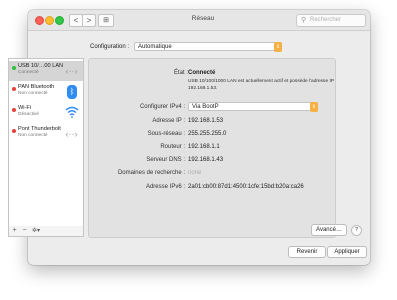 Image resolution: width=397 pixels, height=300 pixels. What do you see at coordinates (25, 108) in the screenshot?
I see `service-name: Wi-Fi` at bounding box center [25, 108].